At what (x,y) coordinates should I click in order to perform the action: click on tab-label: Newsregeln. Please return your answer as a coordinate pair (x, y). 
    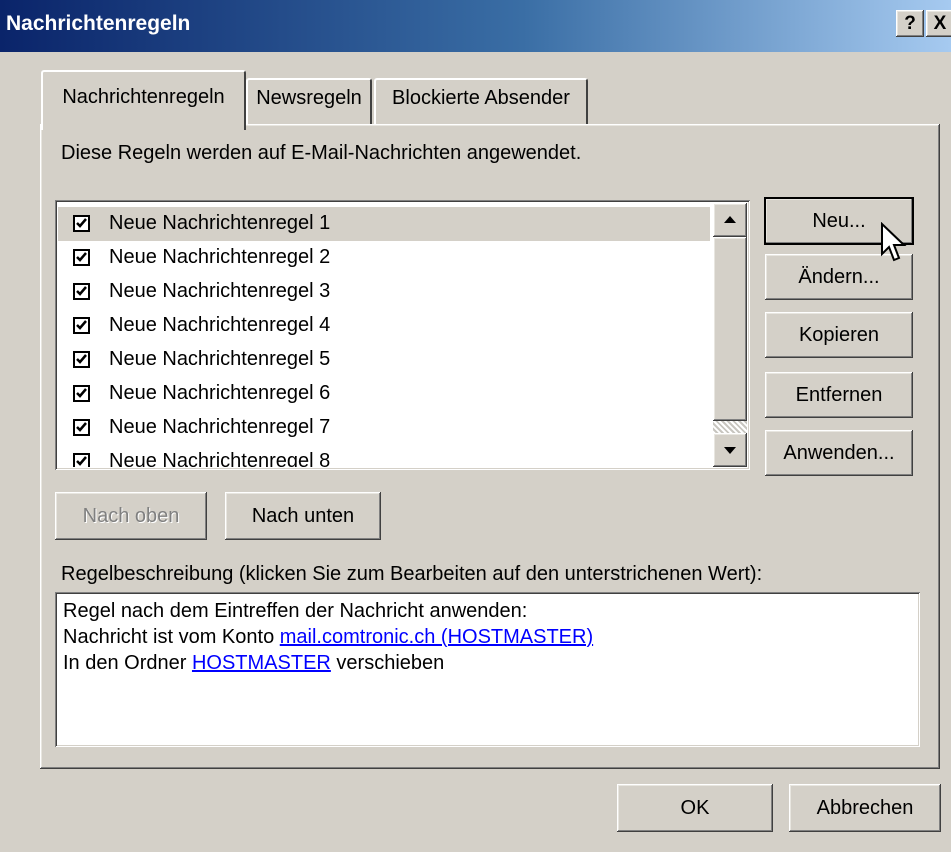
    Looking at the image, I should click on (309, 98).